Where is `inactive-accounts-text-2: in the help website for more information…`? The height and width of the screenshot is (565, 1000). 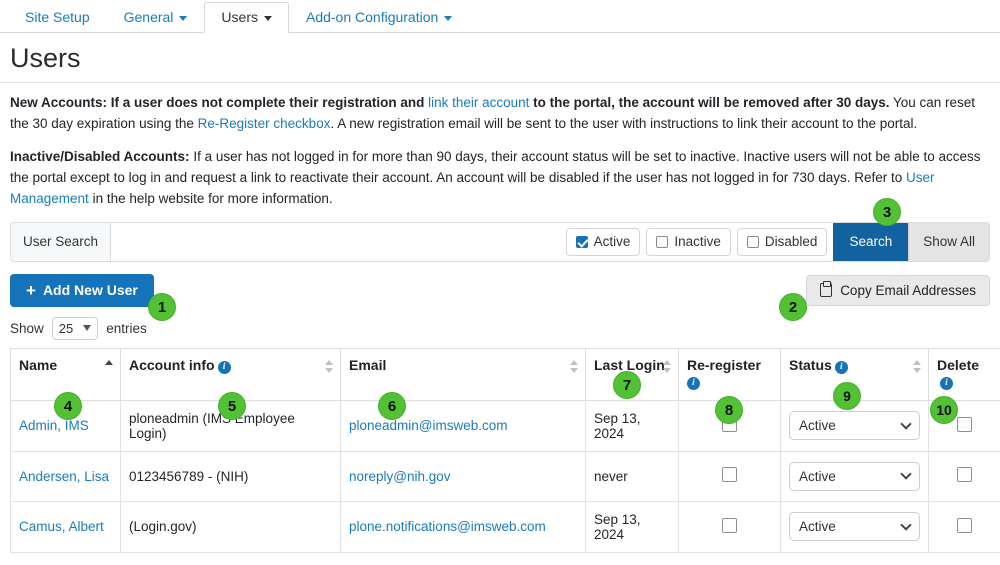 inactive-accounts-text-2: in the help website for more information… is located at coordinates (210, 198).